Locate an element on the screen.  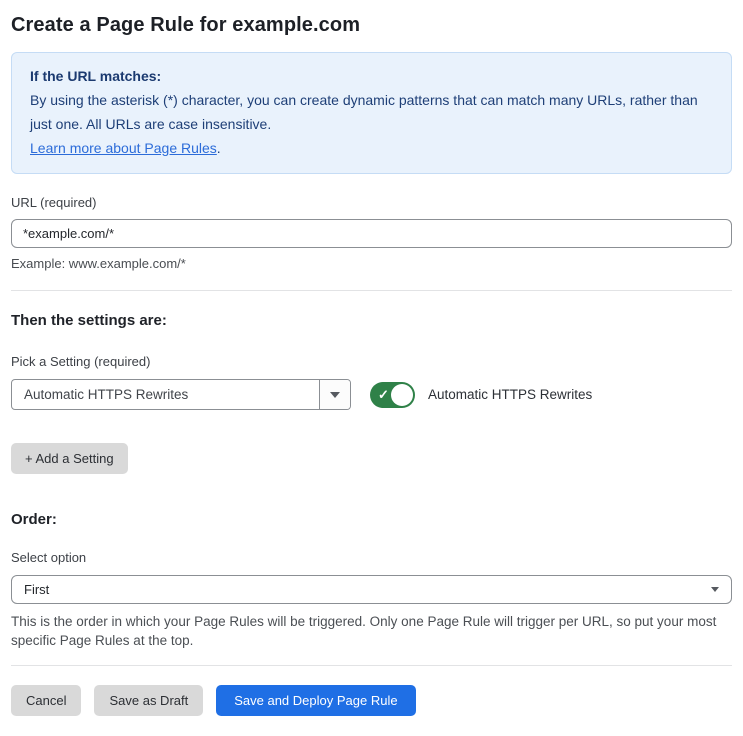
url-example-helper: Example: www.example.com/* is located at coordinates (98, 263).